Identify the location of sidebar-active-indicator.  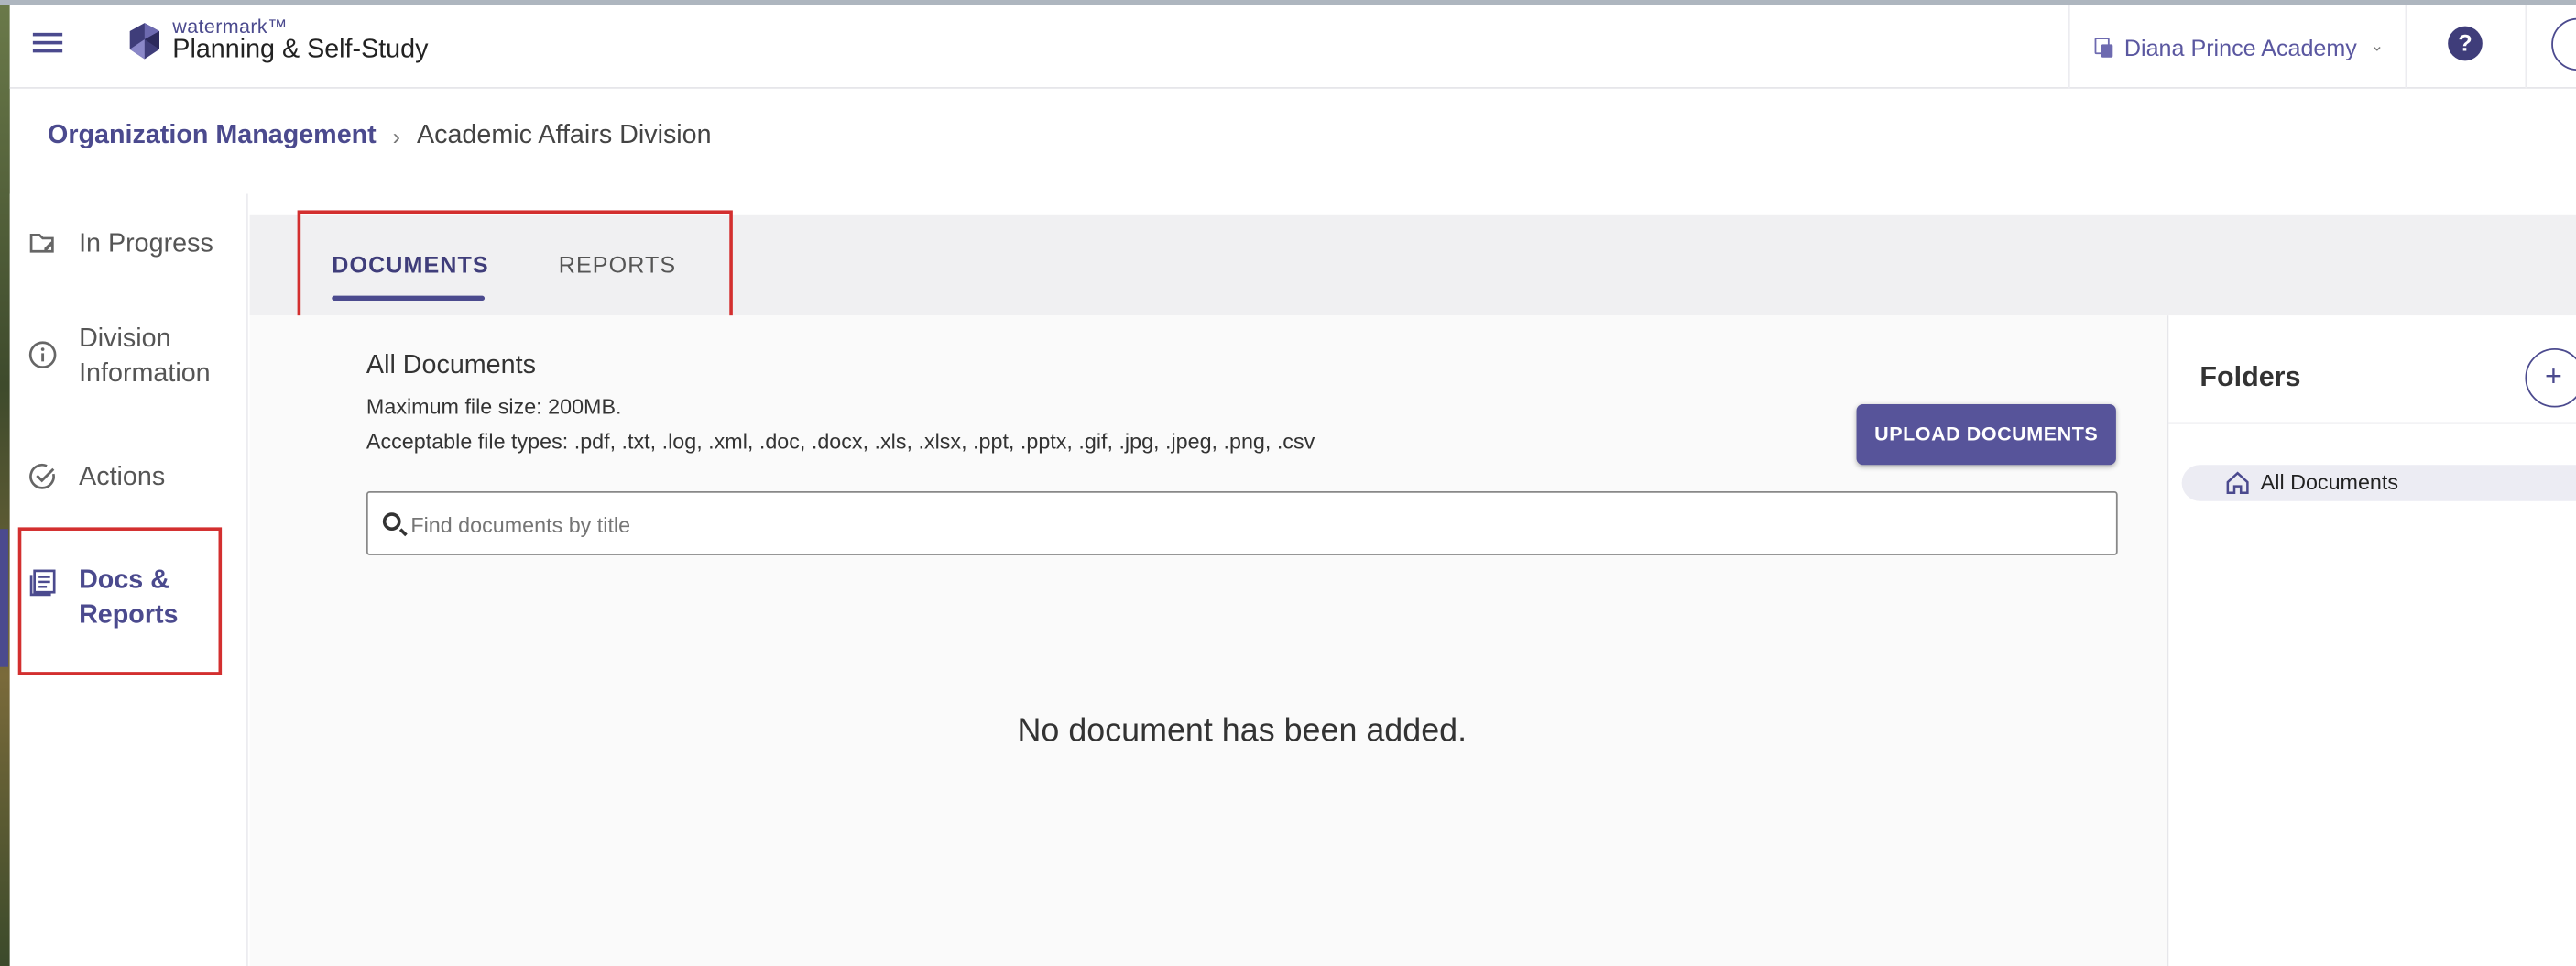
(4, 598).